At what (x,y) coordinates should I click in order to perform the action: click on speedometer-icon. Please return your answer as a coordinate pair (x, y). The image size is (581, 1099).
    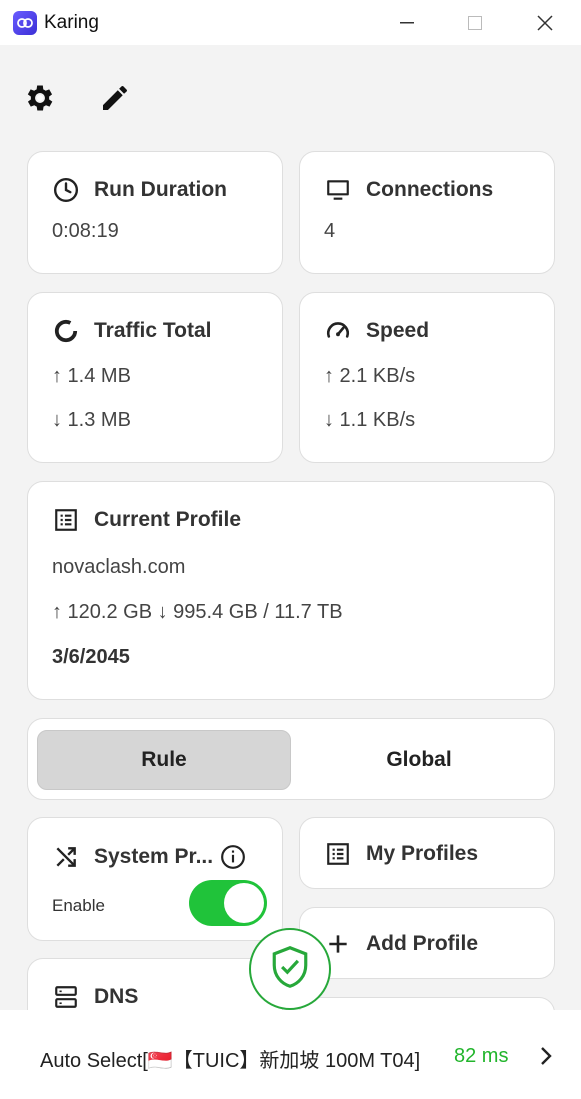
    Looking at the image, I should click on (338, 331).